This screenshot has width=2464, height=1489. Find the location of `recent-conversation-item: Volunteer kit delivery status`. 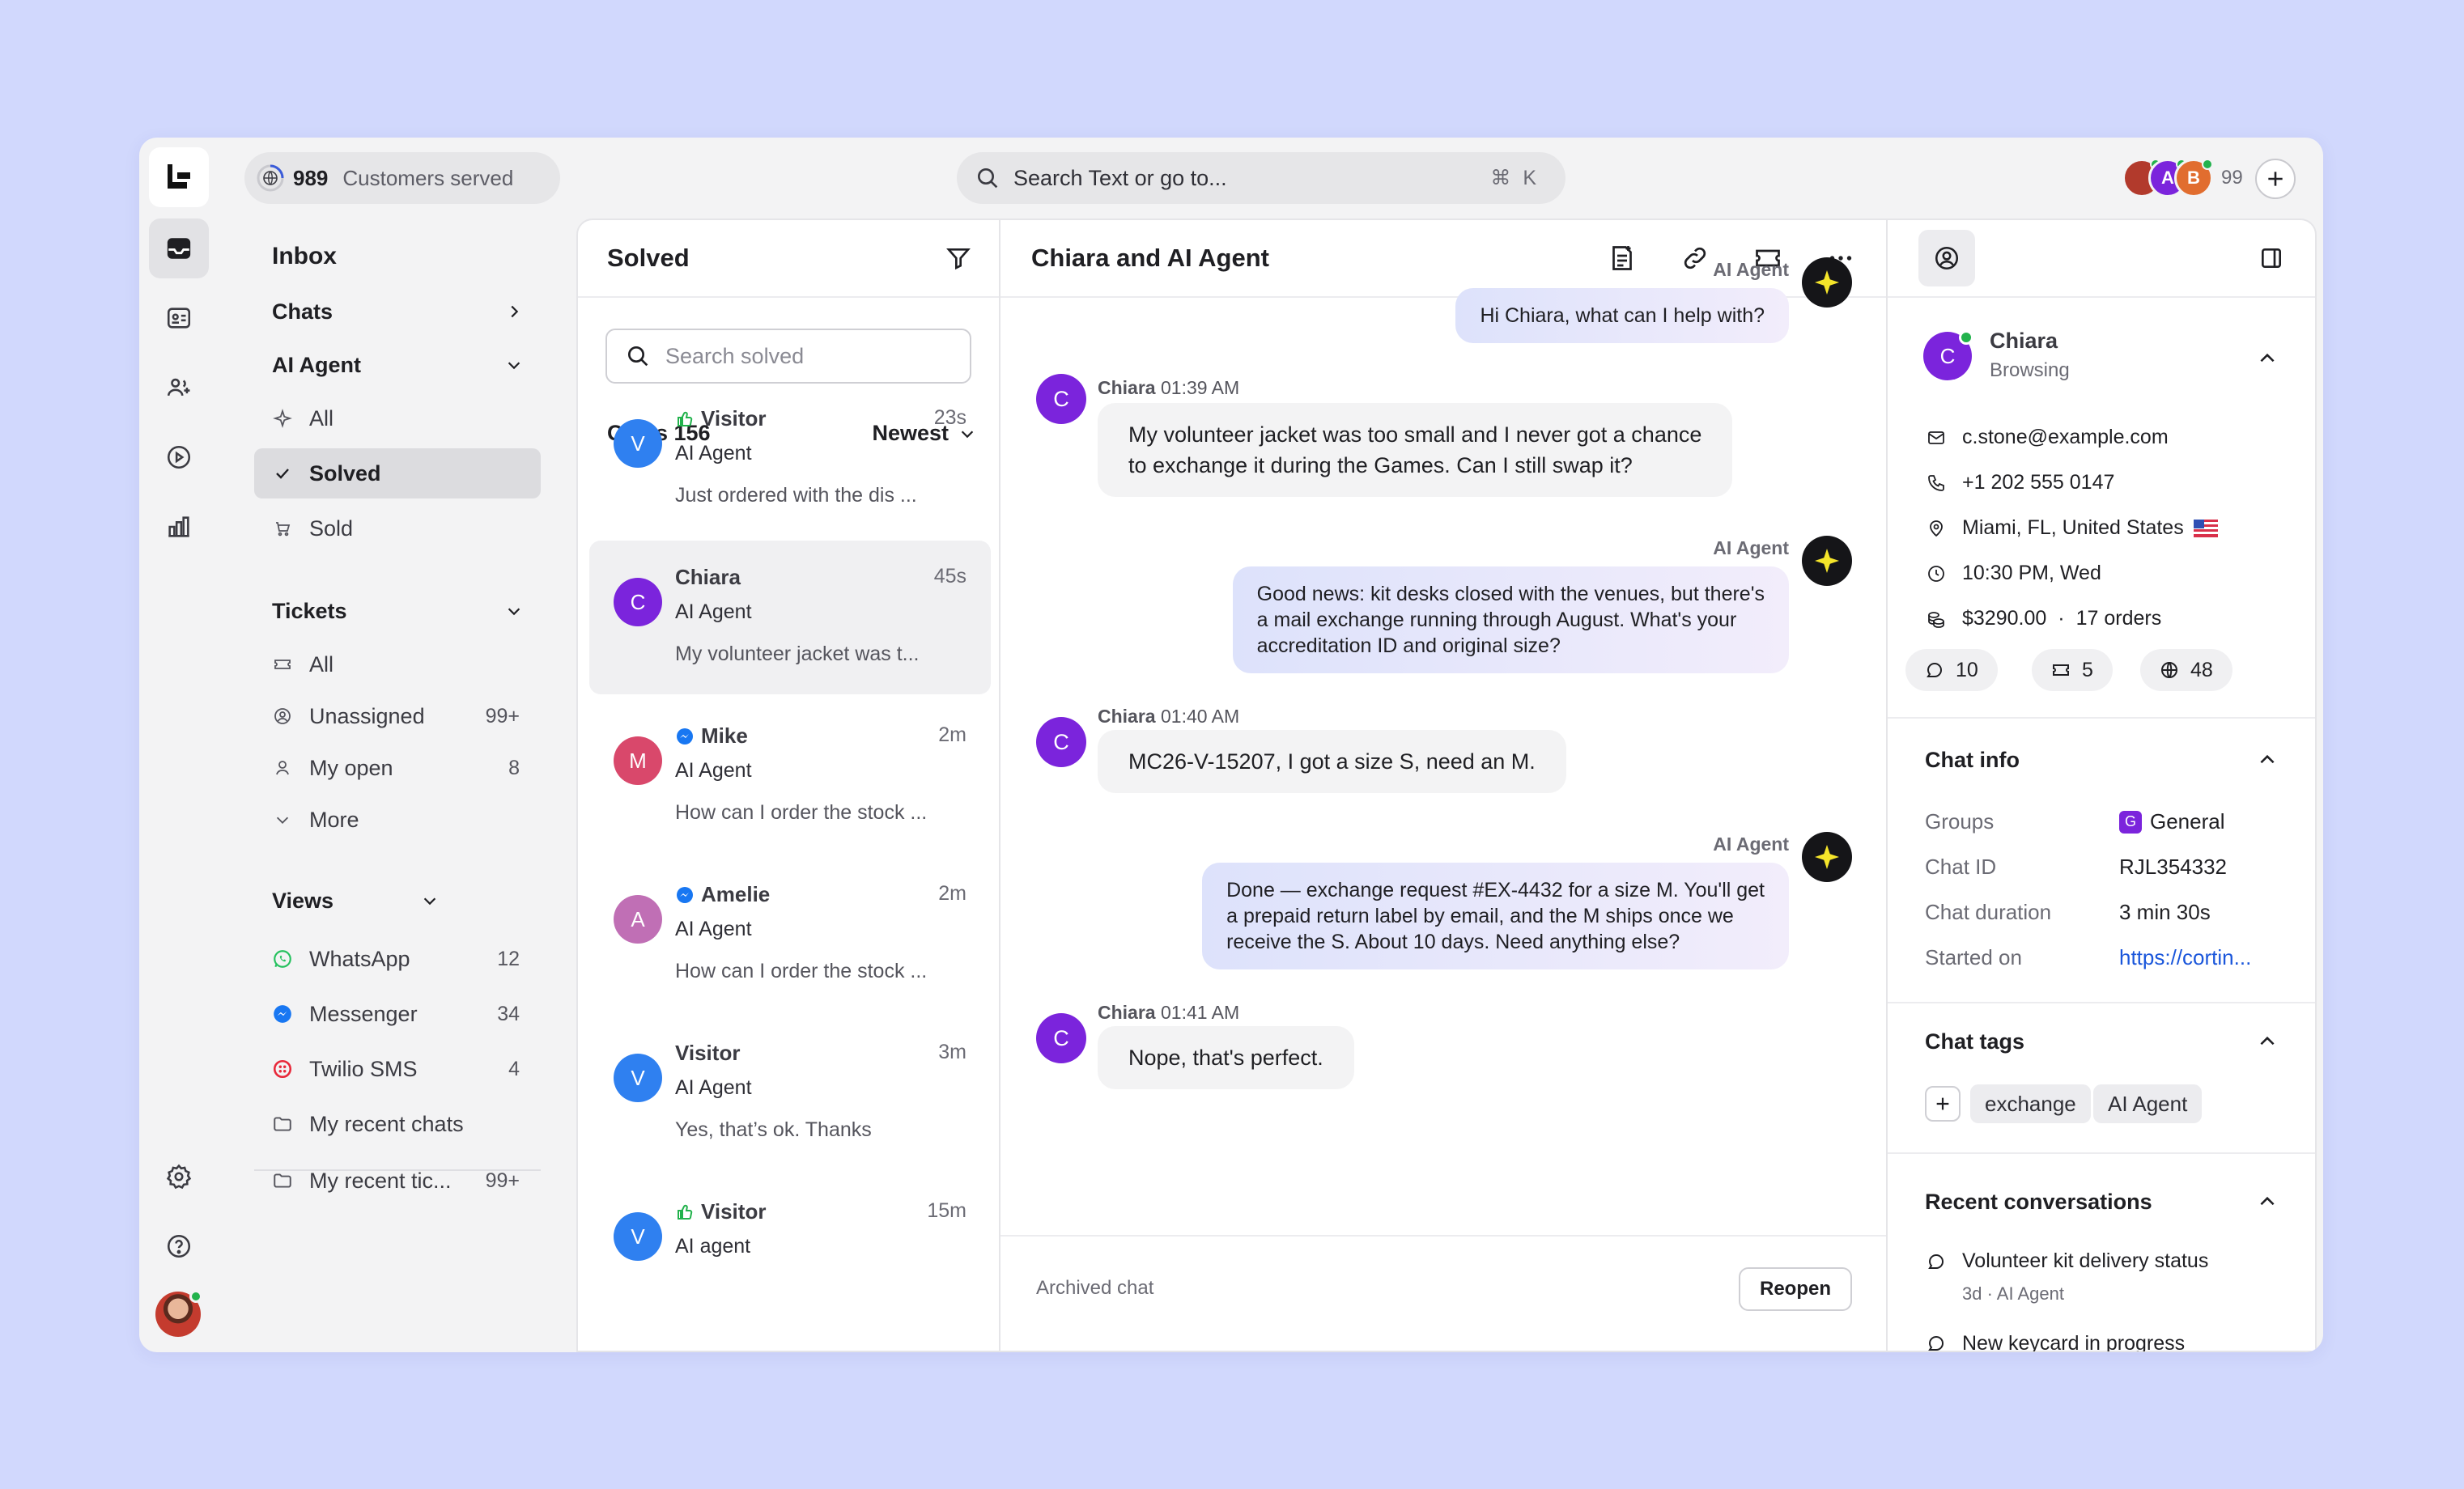

recent-conversation-item: Volunteer kit delivery status is located at coordinates (2066, 1261).